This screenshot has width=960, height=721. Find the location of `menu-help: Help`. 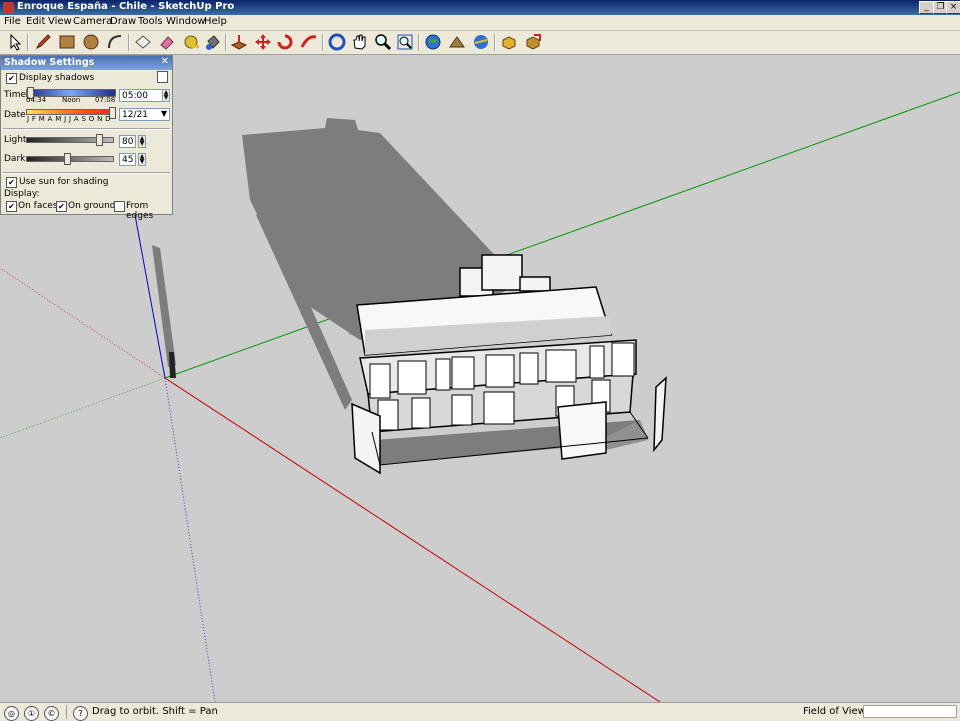

menu-help: Help is located at coordinates (215, 21).